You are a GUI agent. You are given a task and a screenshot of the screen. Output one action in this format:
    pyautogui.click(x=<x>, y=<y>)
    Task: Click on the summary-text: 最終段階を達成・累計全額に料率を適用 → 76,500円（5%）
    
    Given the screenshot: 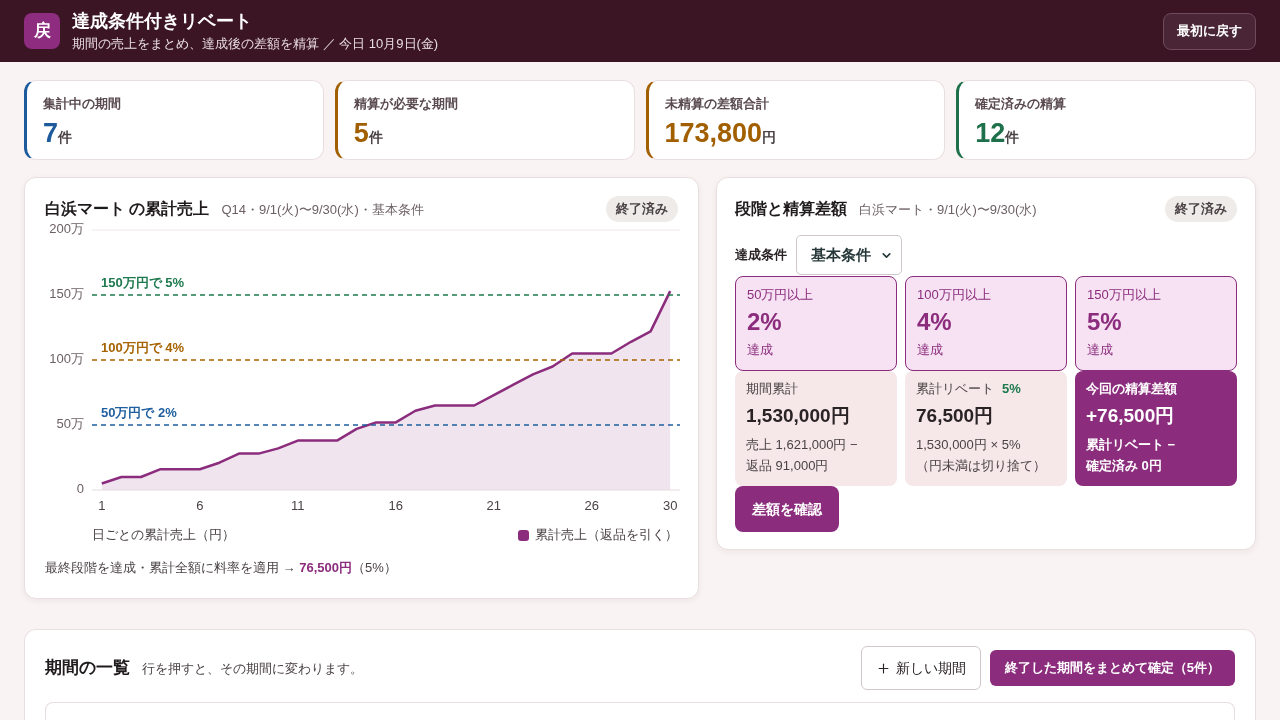 What is the action you would take?
    pyautogui.click(x=221, y=567)
    